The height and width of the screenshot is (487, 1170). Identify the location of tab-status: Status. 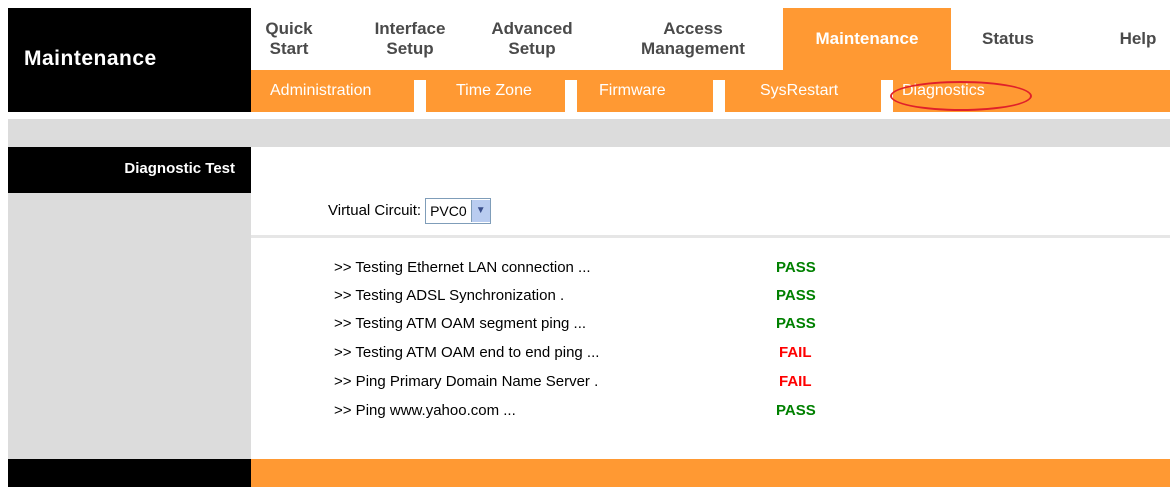
(1008, 39).